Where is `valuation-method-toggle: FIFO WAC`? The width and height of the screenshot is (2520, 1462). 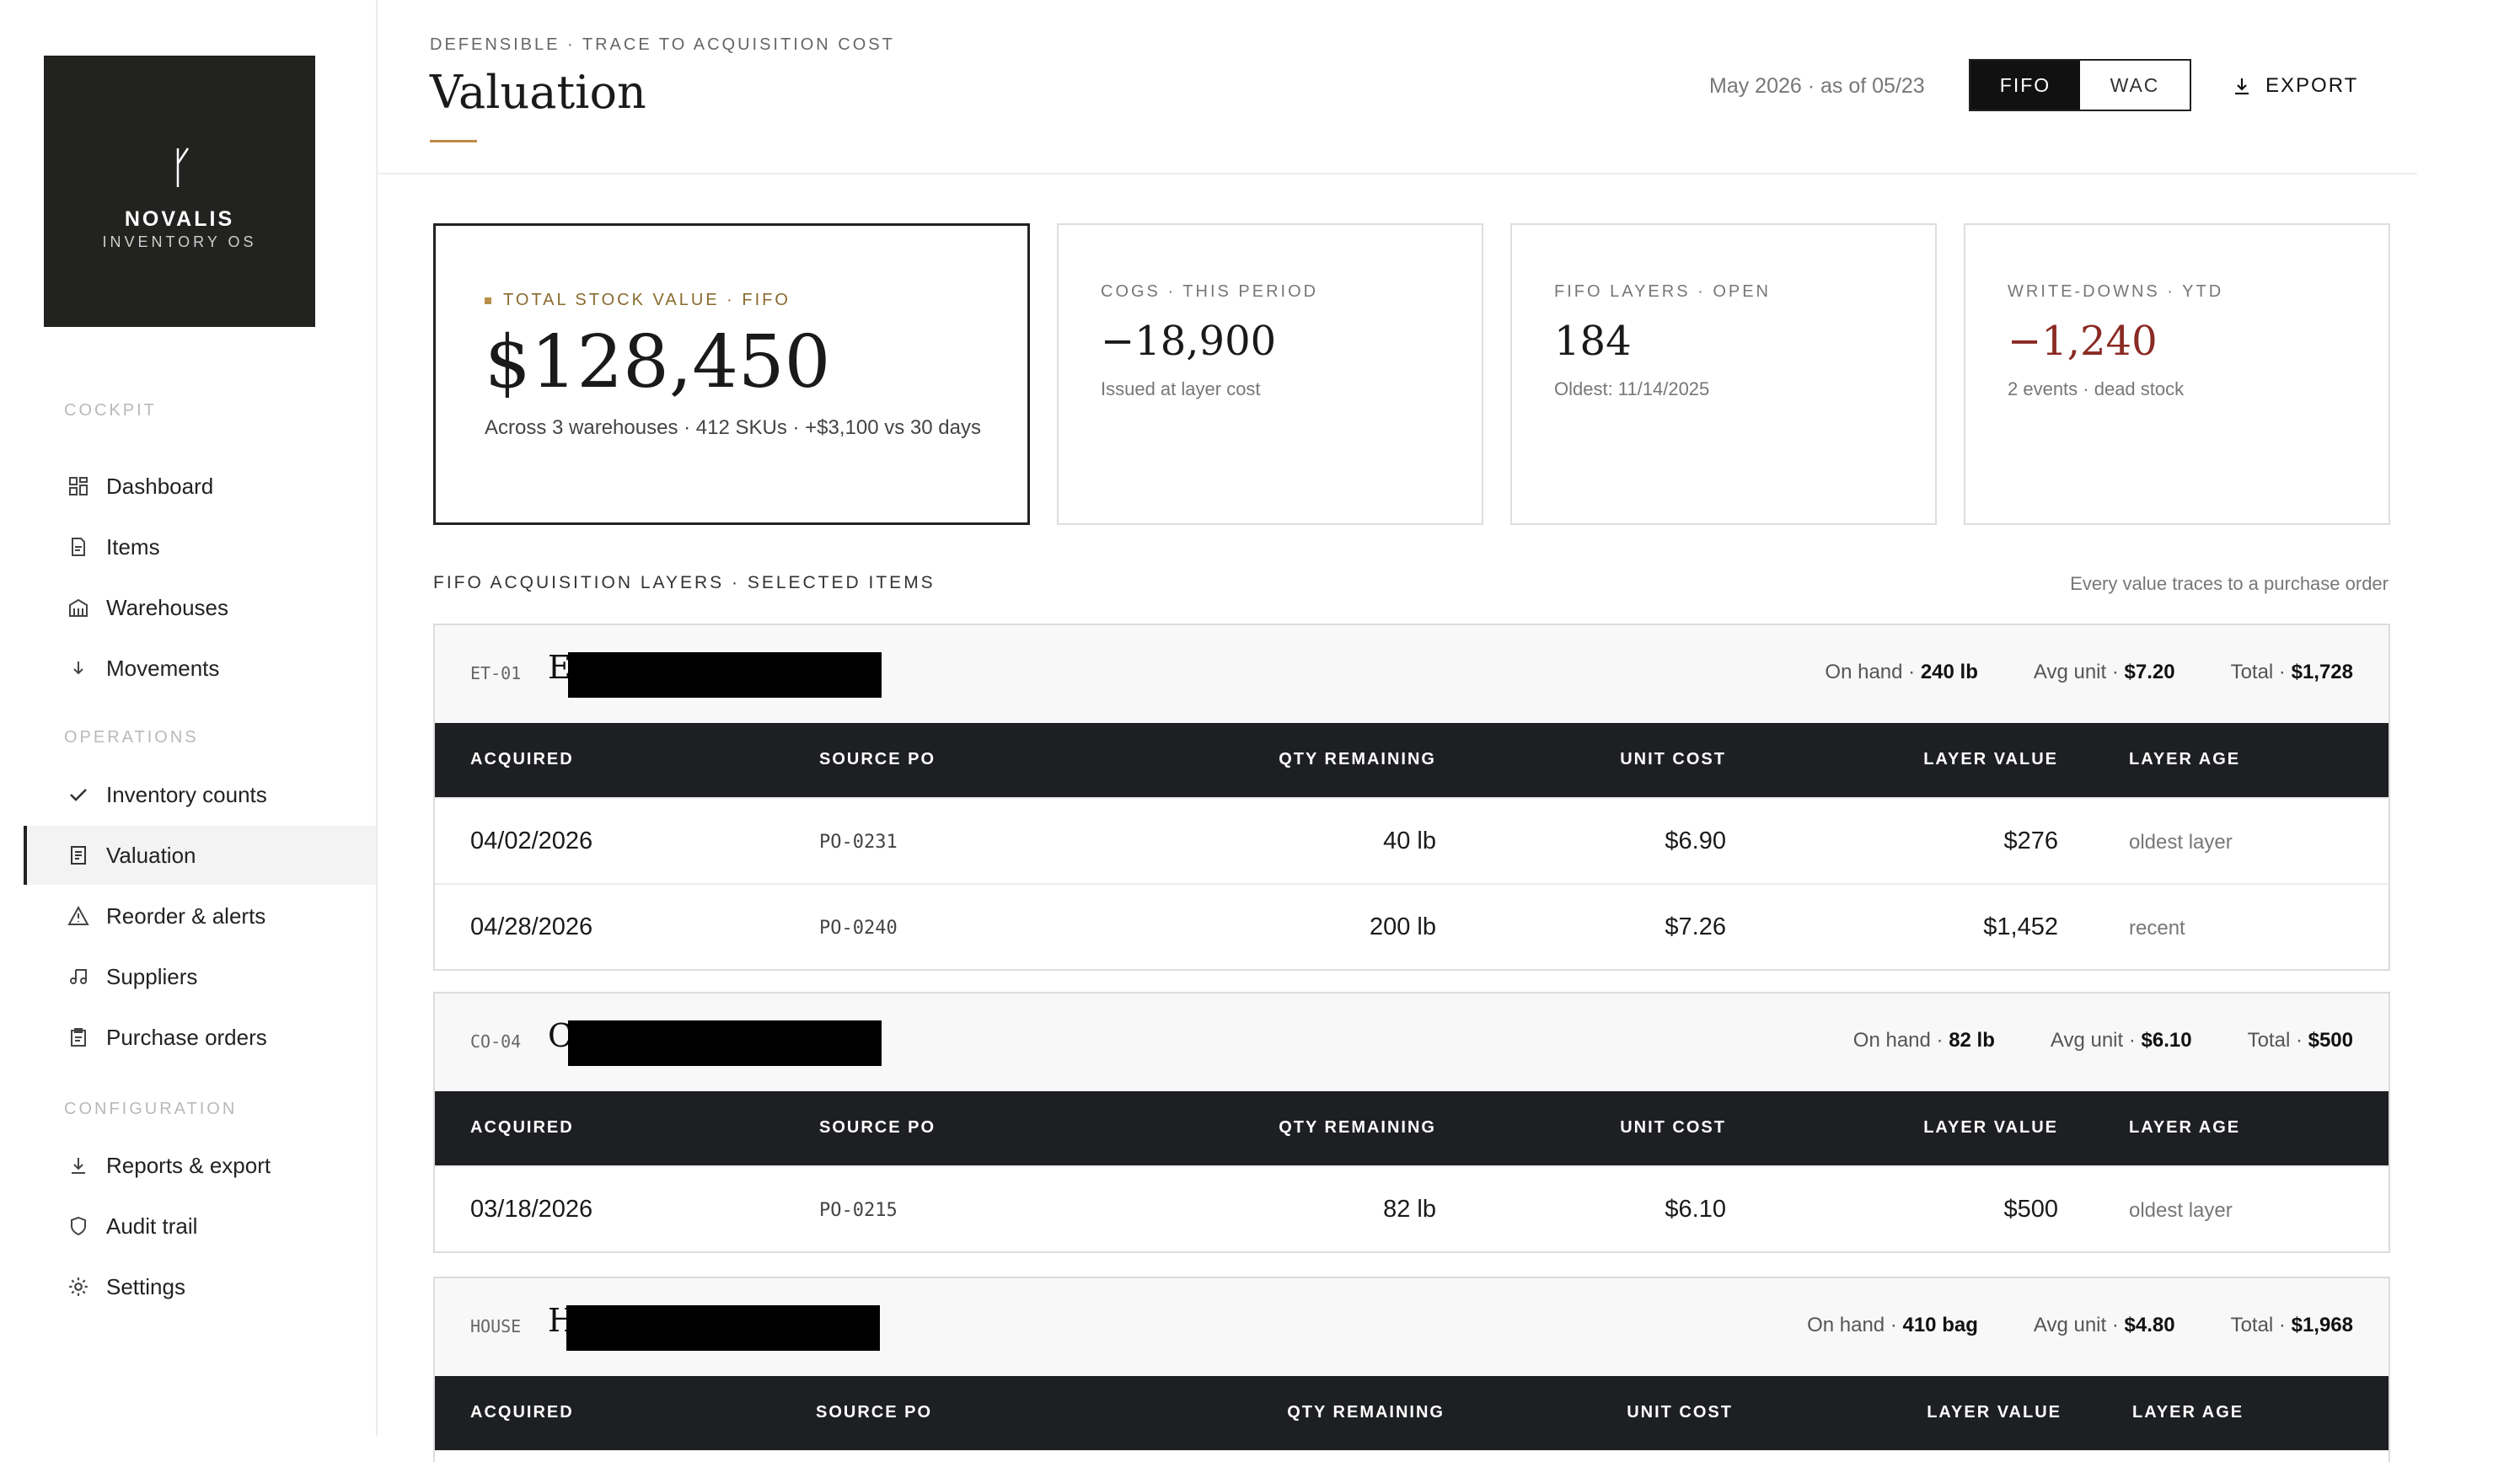 valuation-method-toggle: FIFO WAC is located at coordinates (2080, 85).